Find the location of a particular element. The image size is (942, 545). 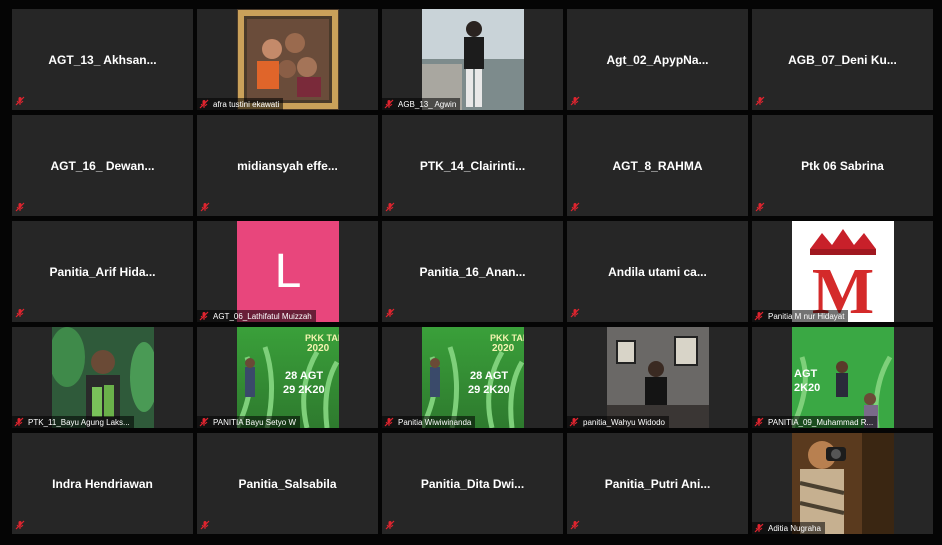

family-photo-frame-video is located at coordinates (288, 59).